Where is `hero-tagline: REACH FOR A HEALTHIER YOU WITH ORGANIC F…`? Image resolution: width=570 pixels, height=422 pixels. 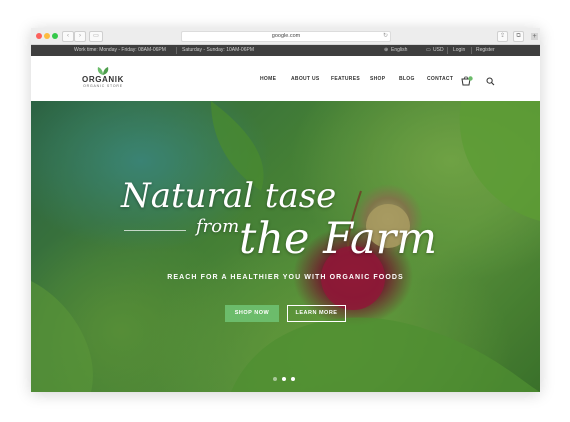
hero-tagline: REACH FOR A HEALTHIER YOU WITH ORGANIC F… is located at coordinates (285, 277).